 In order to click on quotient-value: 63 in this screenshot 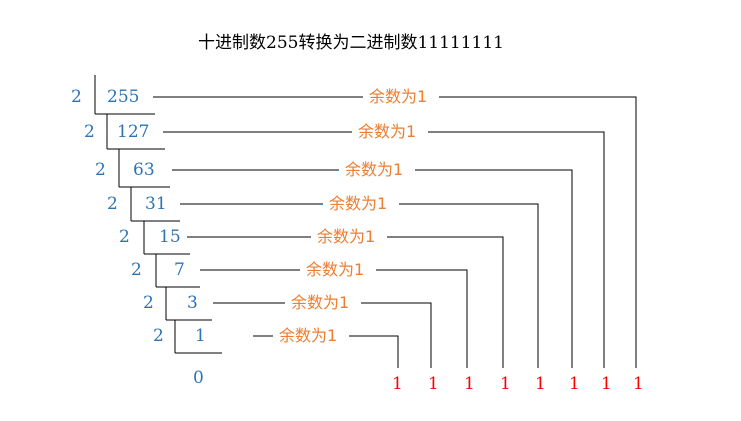, I will do `click(144, 170)`.